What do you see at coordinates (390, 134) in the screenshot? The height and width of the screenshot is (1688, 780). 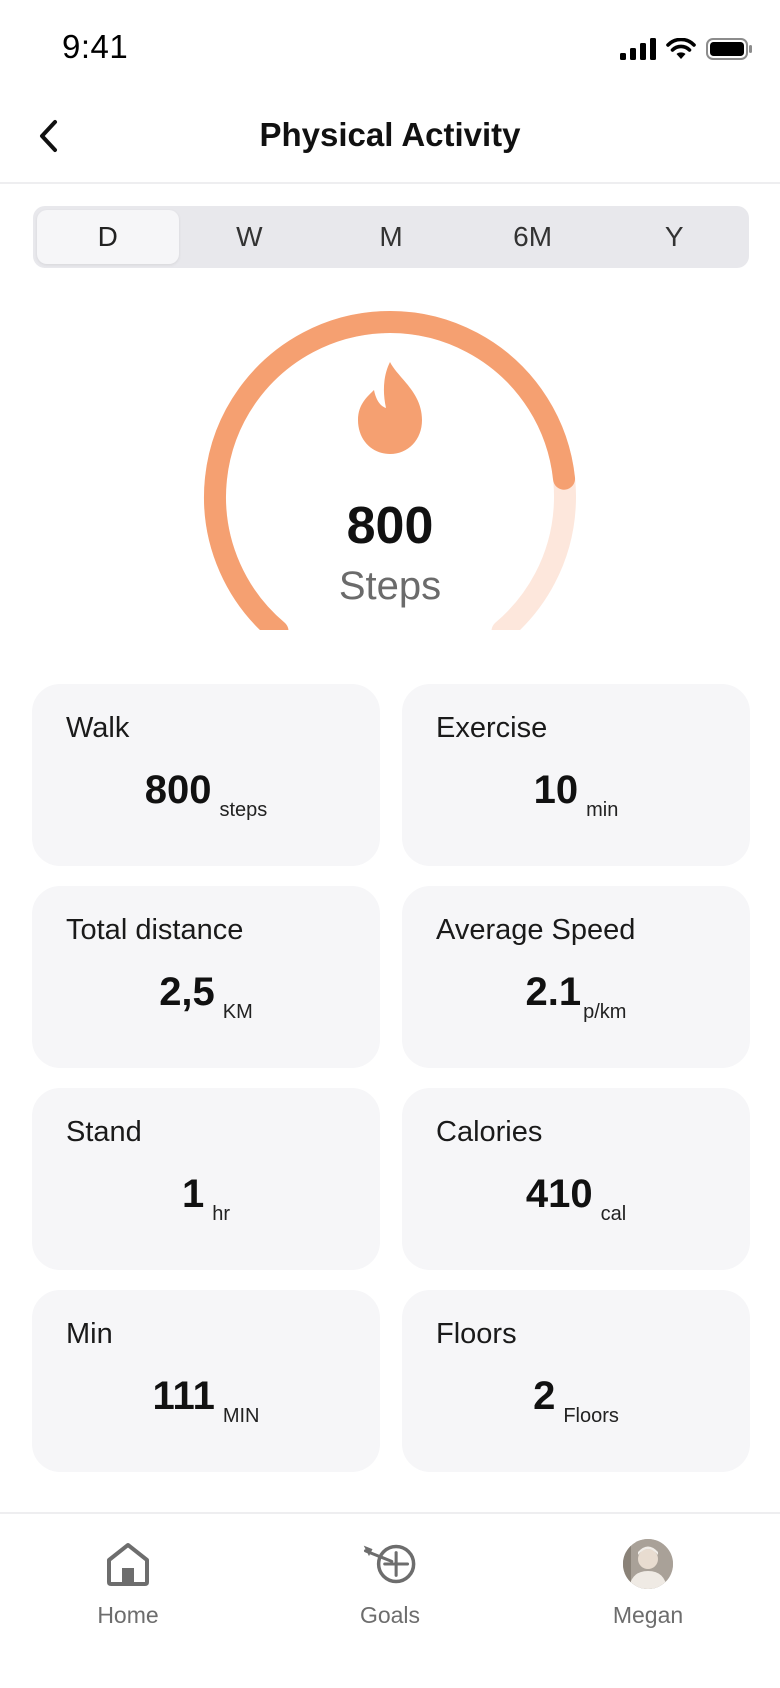 I see `page-title: Physical Activity` at bounding box center [390, 134].